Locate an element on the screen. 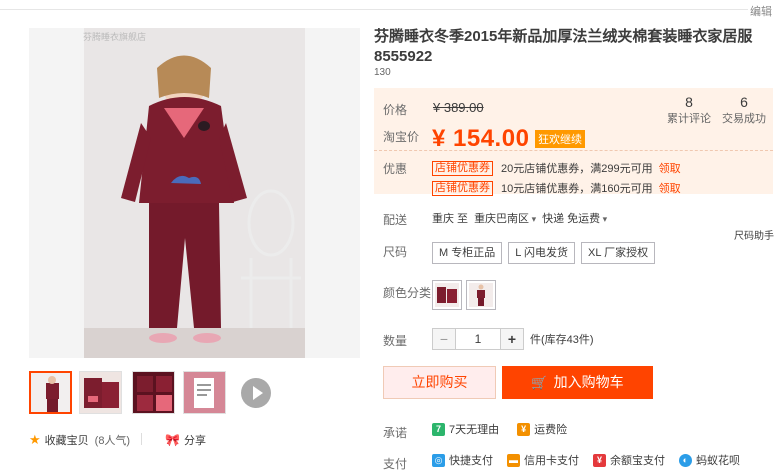 This screenshot has width=780, height=476. payment-item: ◎ 快捷支付 is located at coordinates (462, 460).